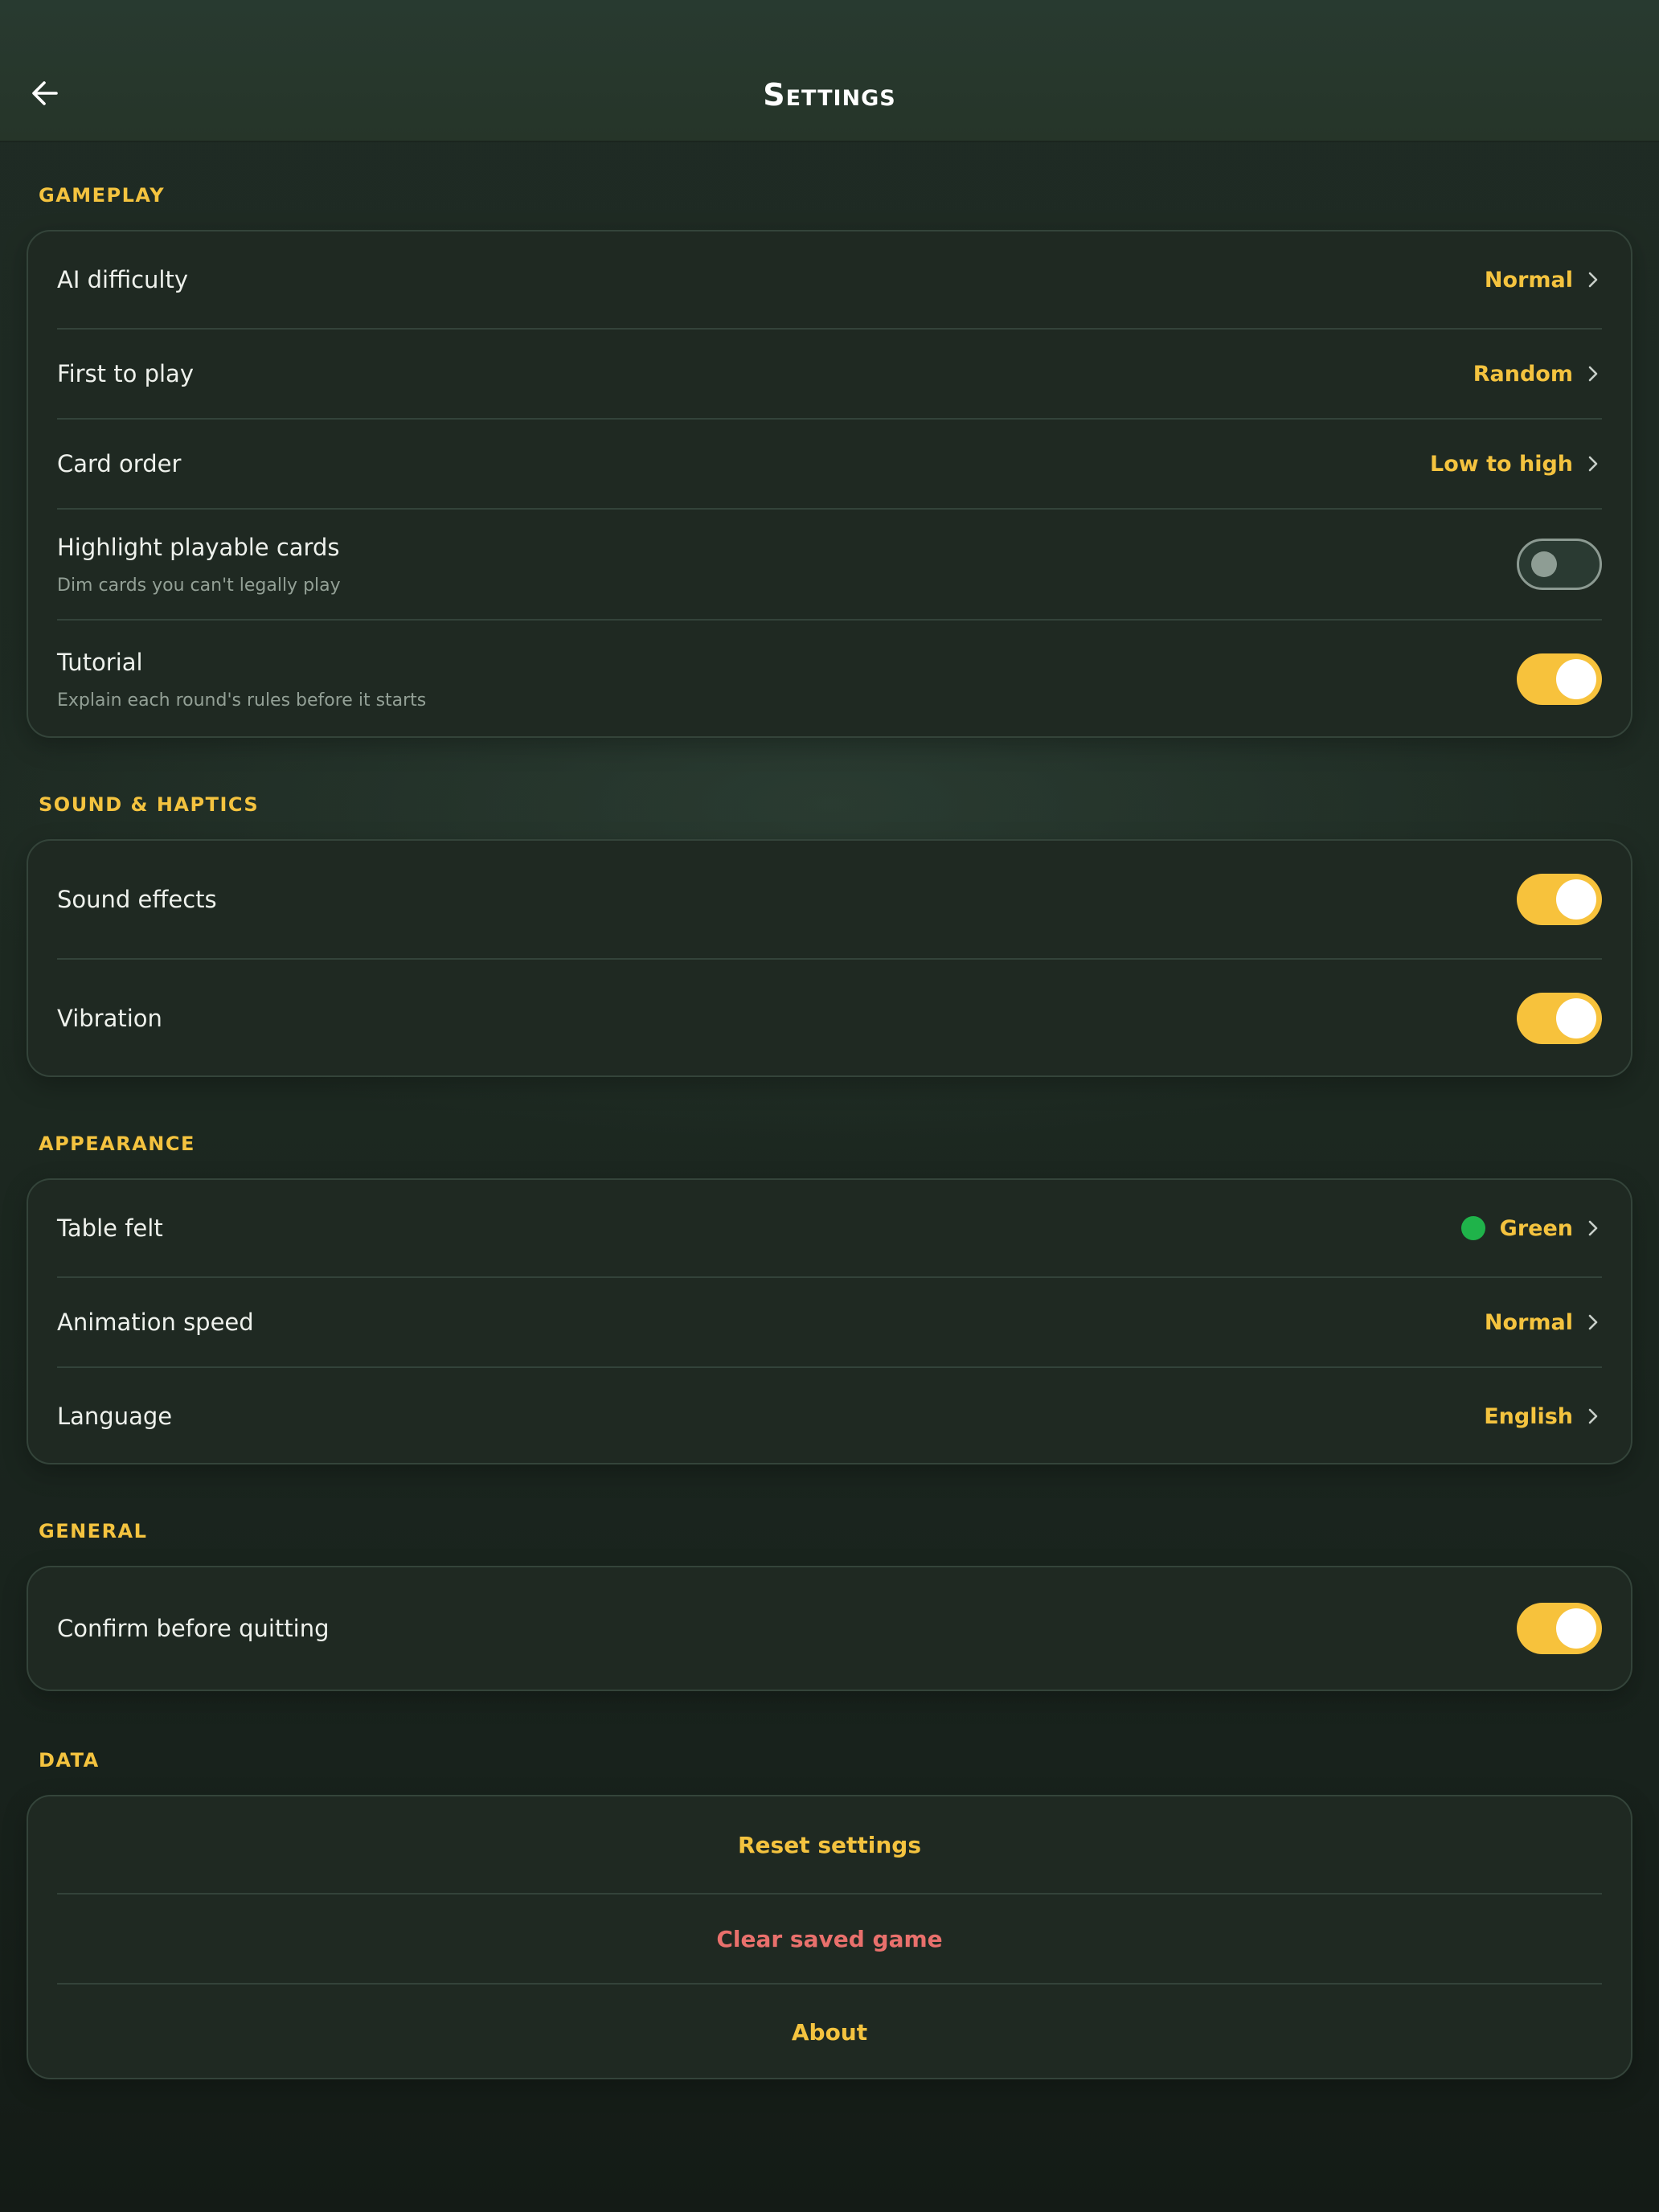  I want to click on setting-confirm-quit: Confirm before quitting, so click(829, 1628).